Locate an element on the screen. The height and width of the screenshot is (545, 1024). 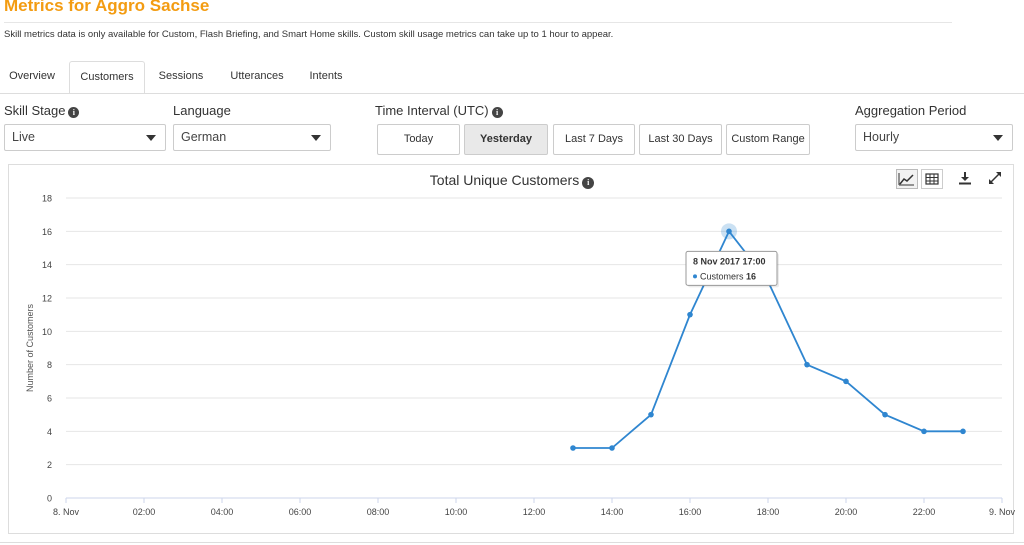
x-tick-label: 8. Nov is located at coordinates (66, 512).